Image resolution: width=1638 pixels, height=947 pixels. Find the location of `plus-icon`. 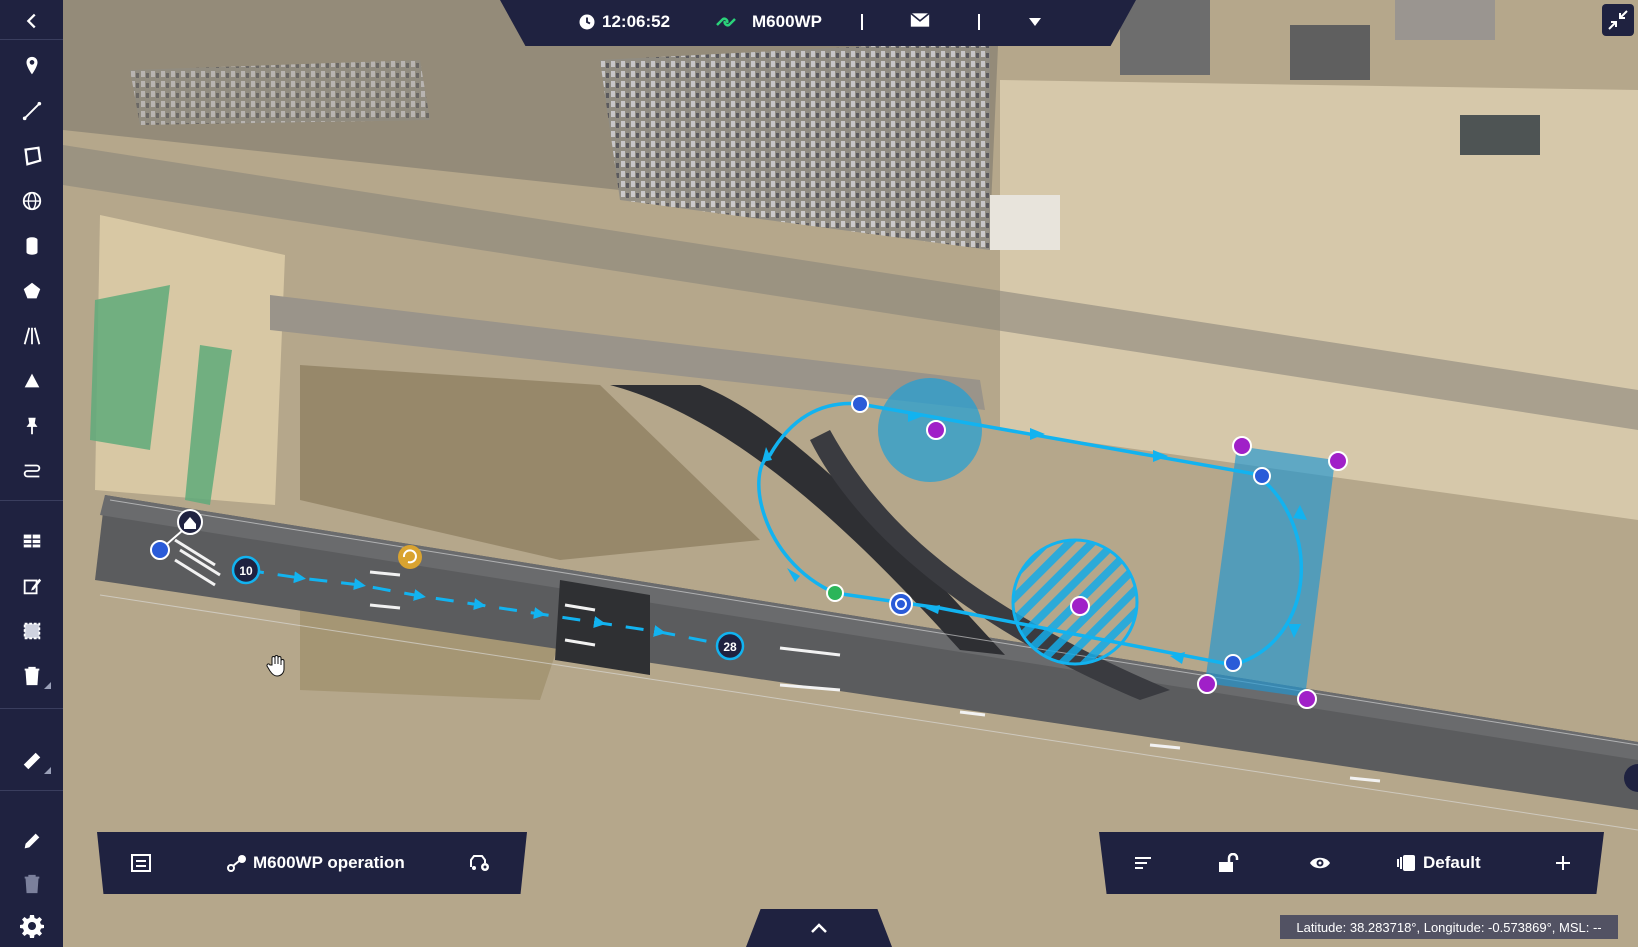

plus-icon is located at coordinates (1563, 863).